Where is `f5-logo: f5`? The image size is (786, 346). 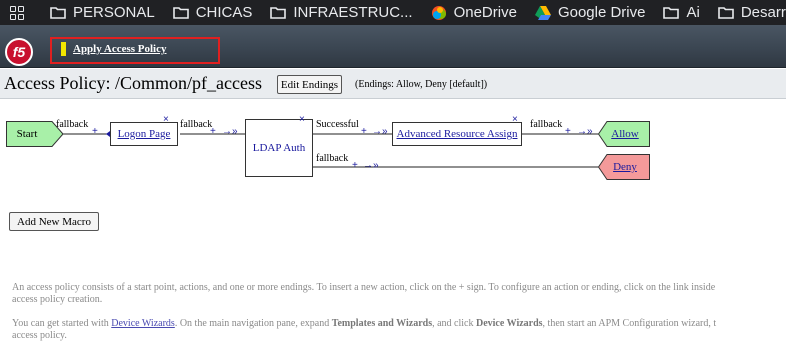
f5-logo: f5 is located at coordinates (19, 52).